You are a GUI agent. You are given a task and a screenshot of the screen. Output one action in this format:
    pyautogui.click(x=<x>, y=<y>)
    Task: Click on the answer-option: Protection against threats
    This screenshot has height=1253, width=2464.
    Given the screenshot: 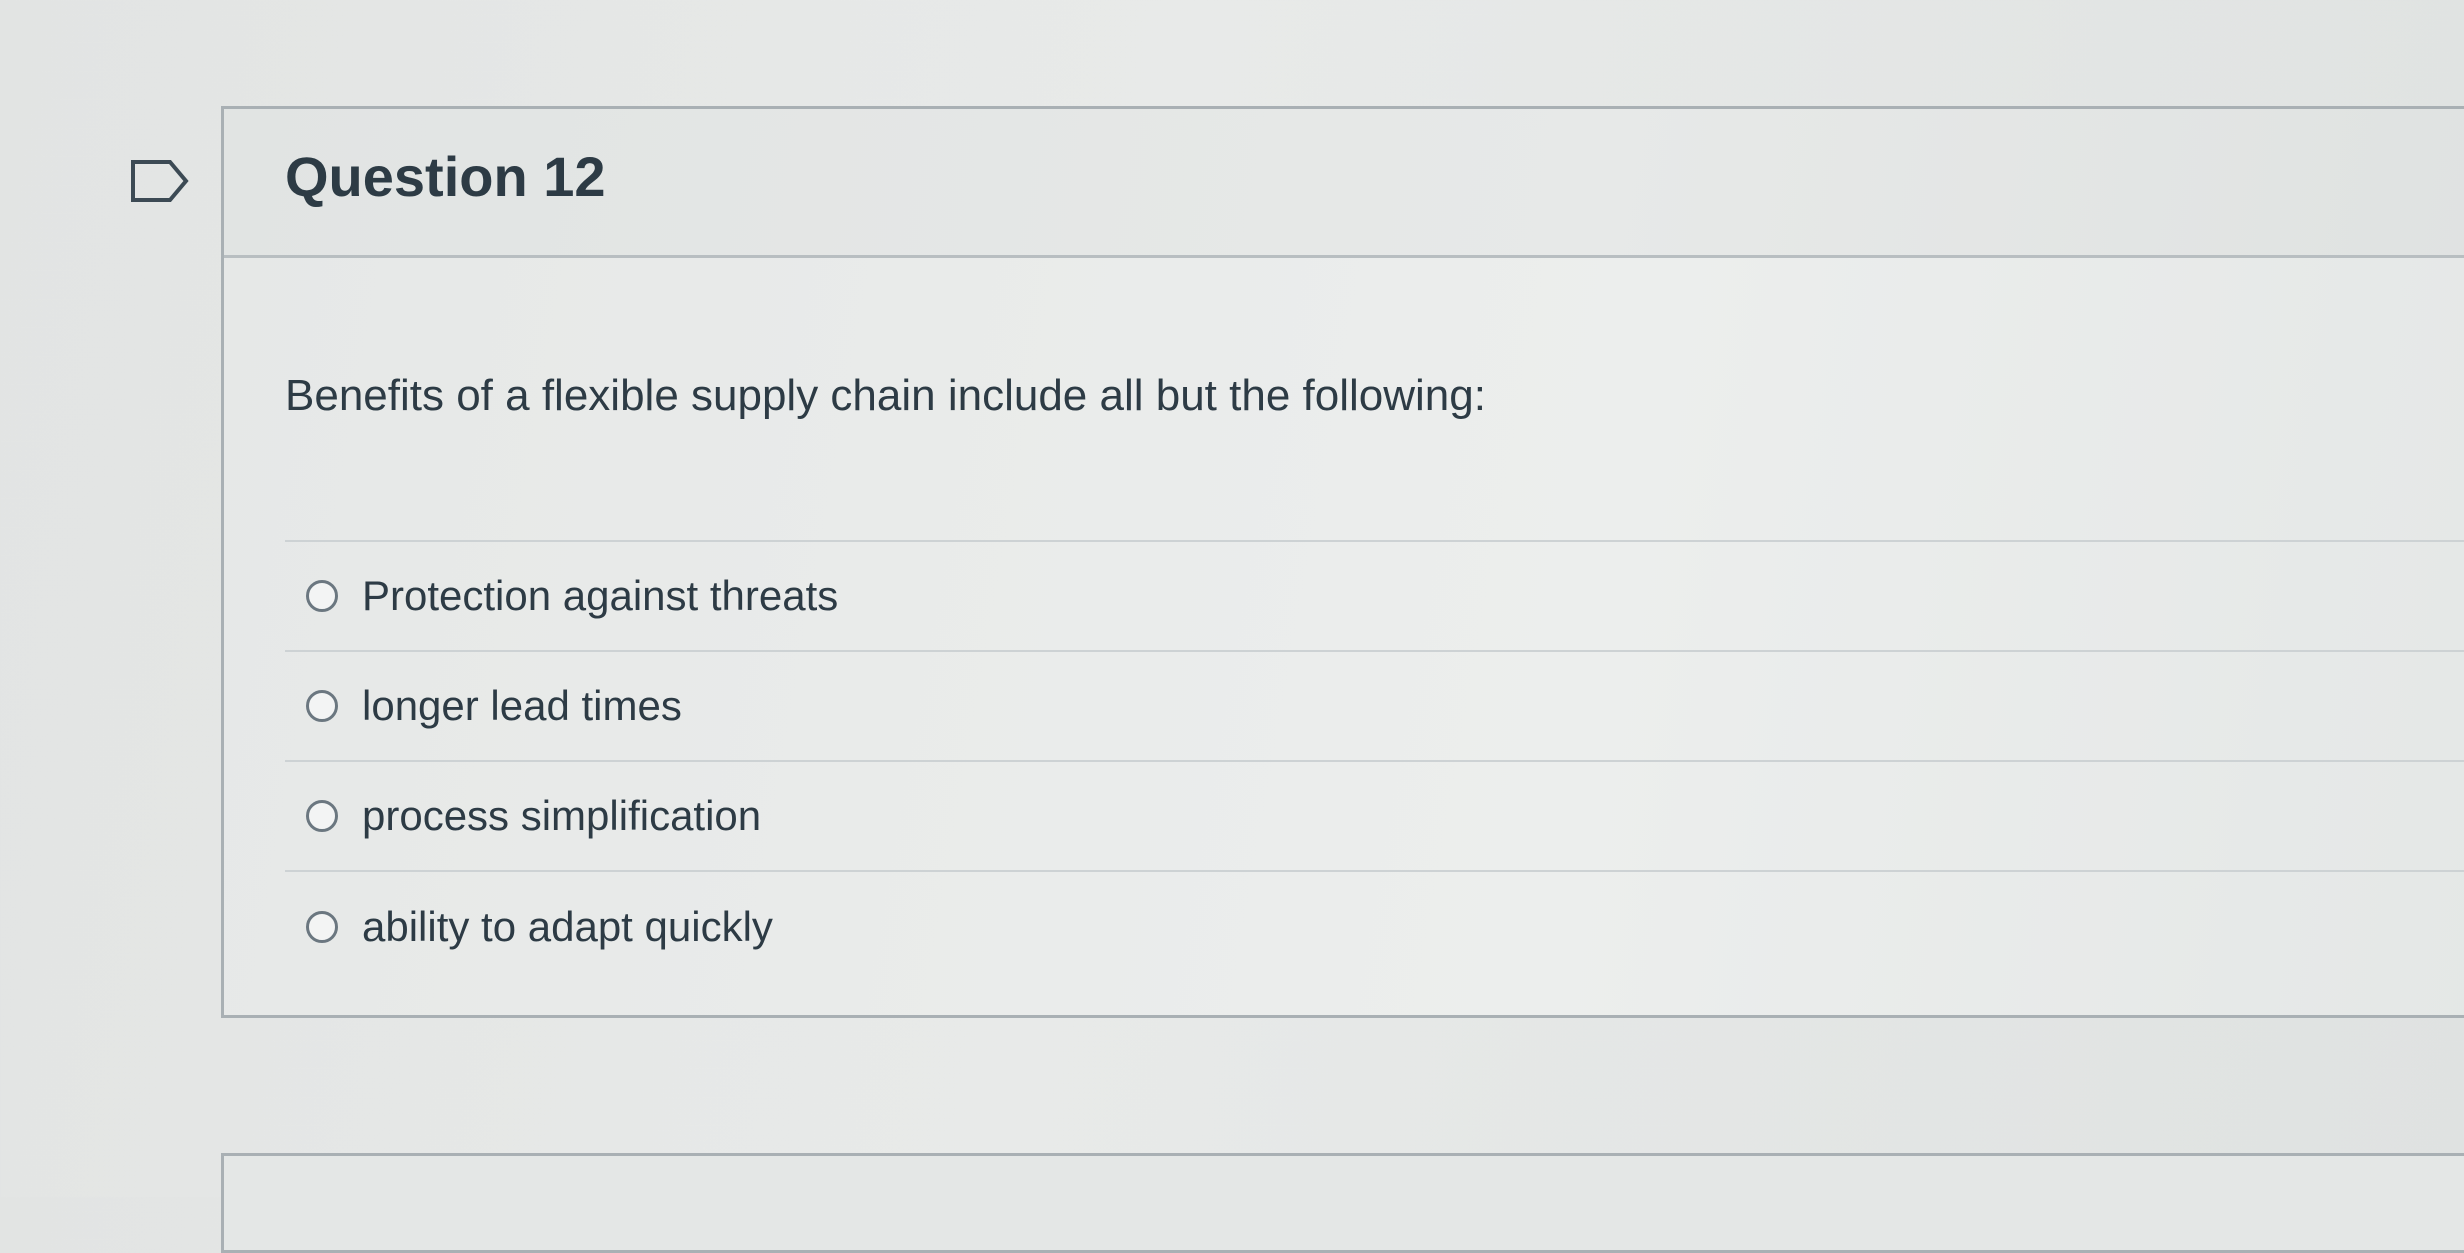 What is the action you would take?
    pyautogui.click(x=1374, y=597)
    